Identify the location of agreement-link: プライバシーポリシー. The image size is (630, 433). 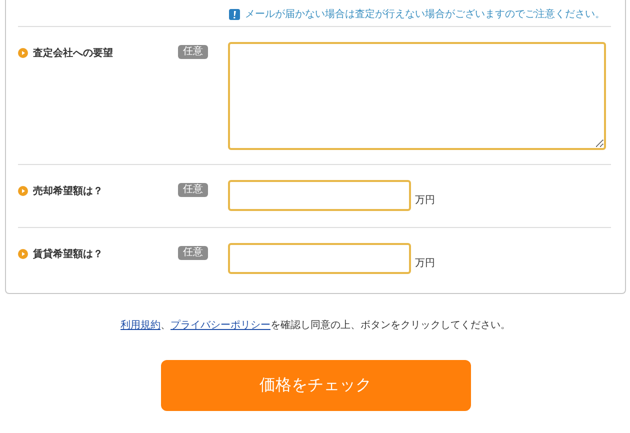
(220, 325).